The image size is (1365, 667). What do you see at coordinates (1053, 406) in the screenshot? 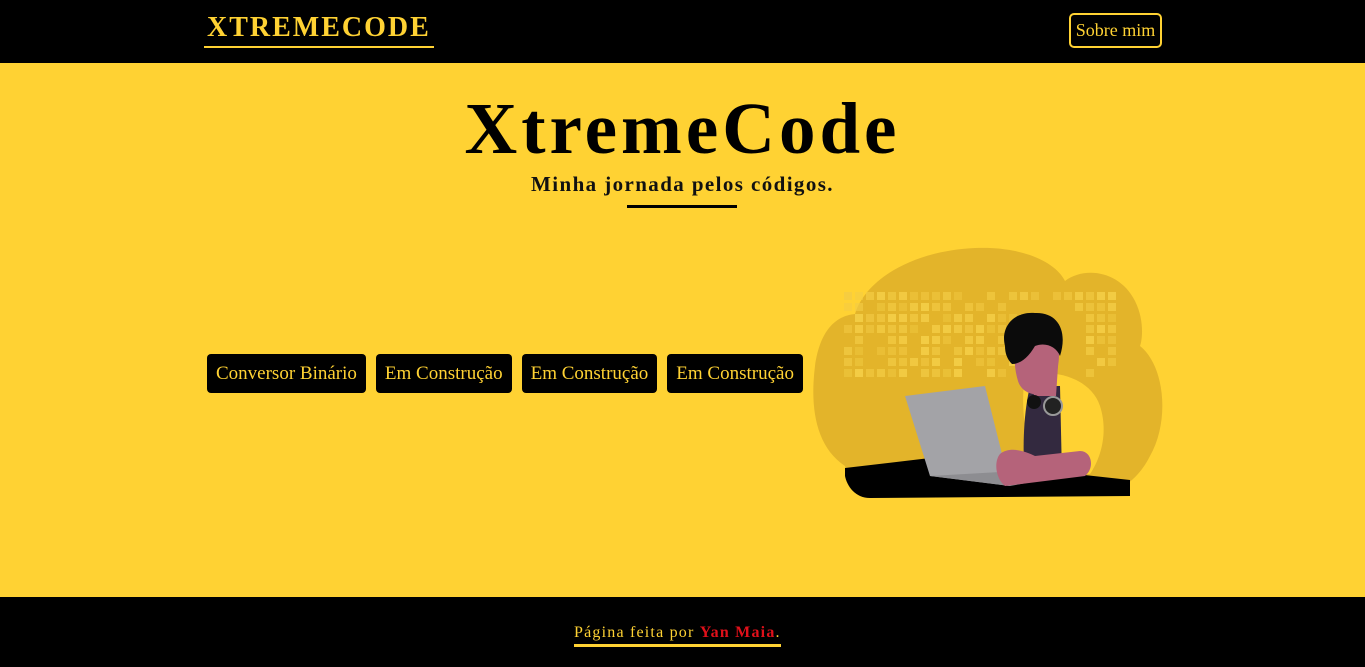
I see `headphones-icon` at bounding box center [1053, 406].